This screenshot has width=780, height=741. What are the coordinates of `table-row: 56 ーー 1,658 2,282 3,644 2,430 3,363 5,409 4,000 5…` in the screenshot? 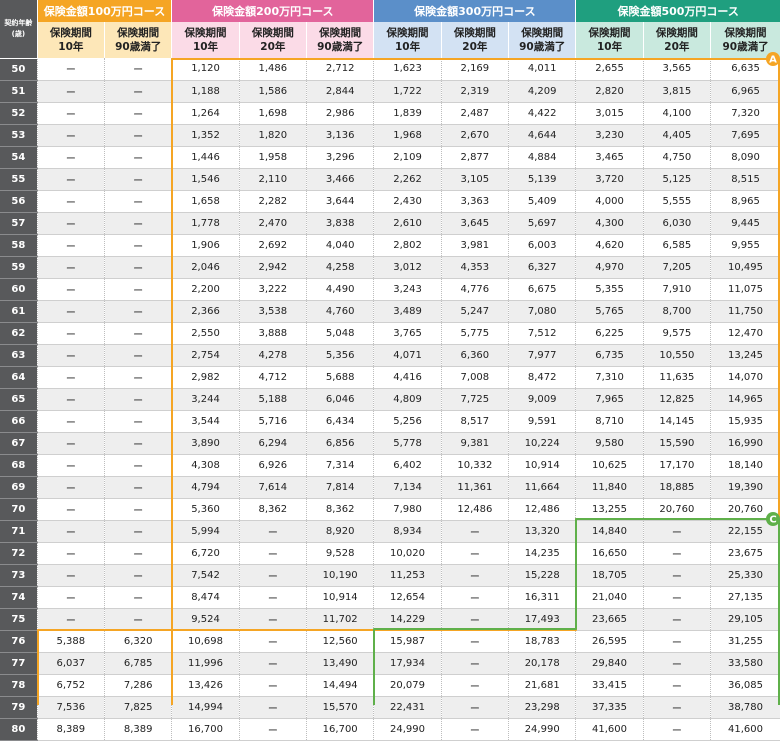 It's located at (390, 201).